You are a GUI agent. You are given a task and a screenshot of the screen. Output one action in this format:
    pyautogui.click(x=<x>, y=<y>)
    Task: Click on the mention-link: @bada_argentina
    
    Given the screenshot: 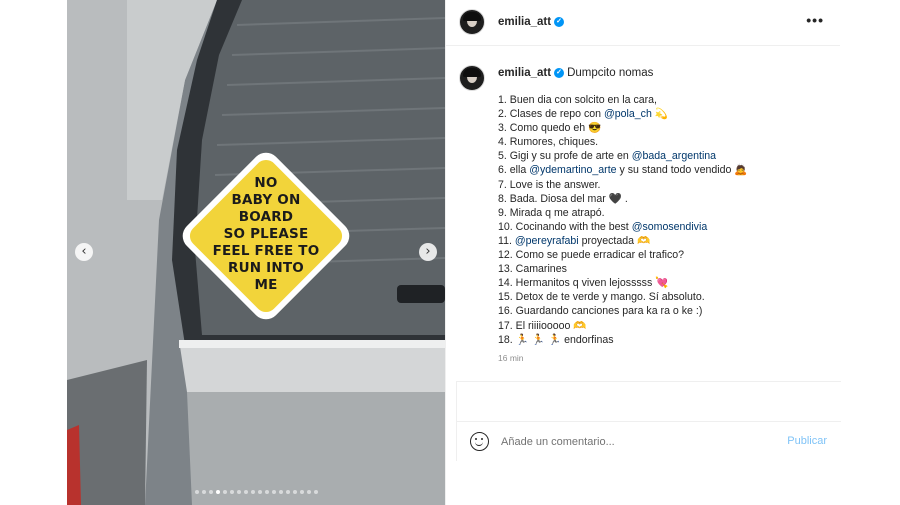 What is the action you would take?
    pyautogui.click(x=674, y=156)
    